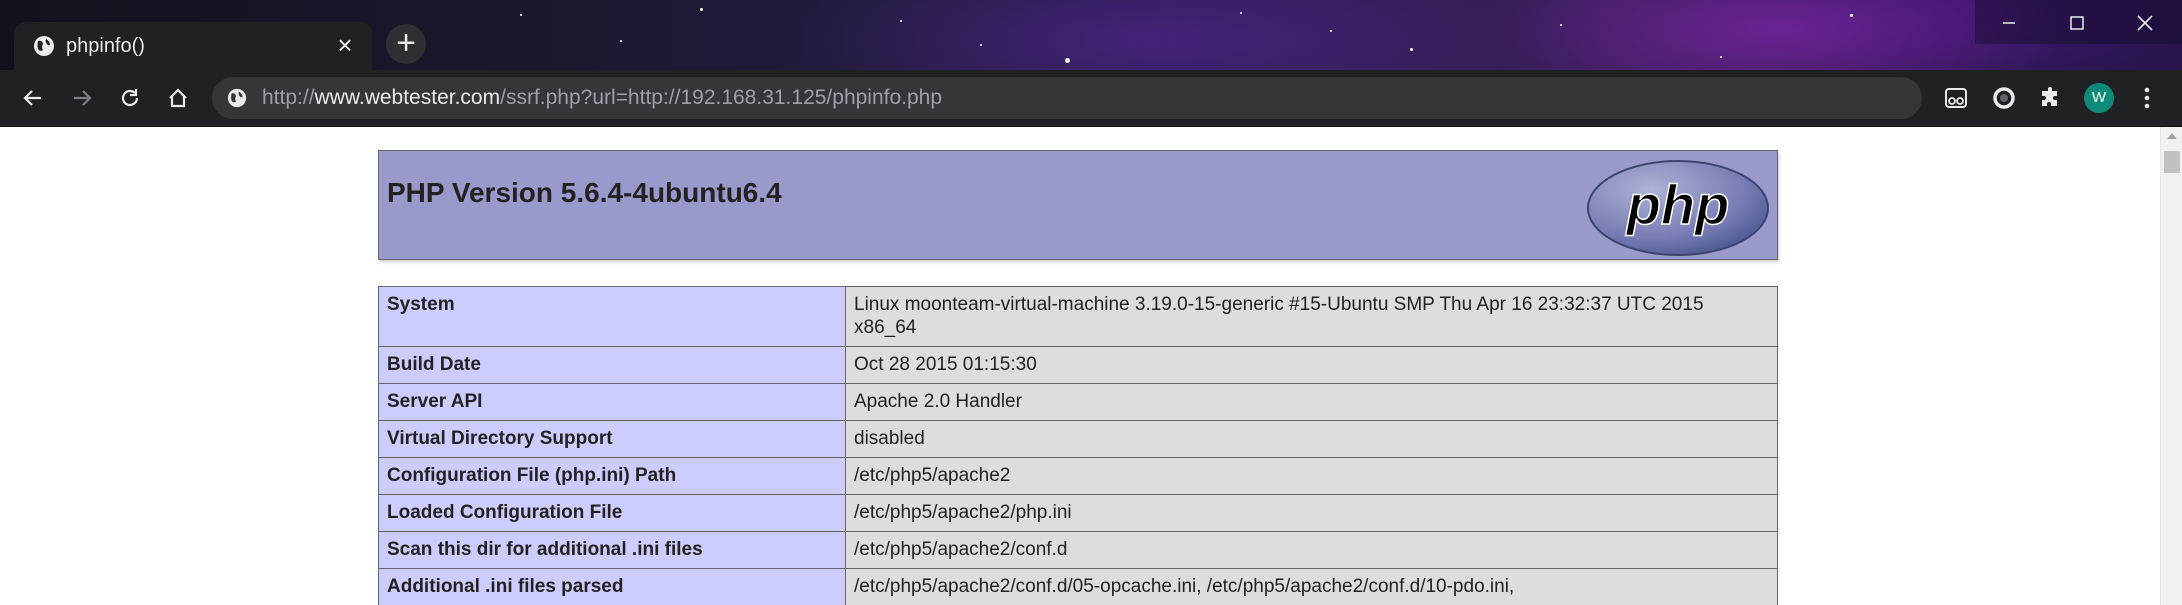 The image size is (2182, 605). What do you see at coordinates (2172, 162) in the screenshot?
I see `scrollbar-thumb` at bounding box center [2172, 162].